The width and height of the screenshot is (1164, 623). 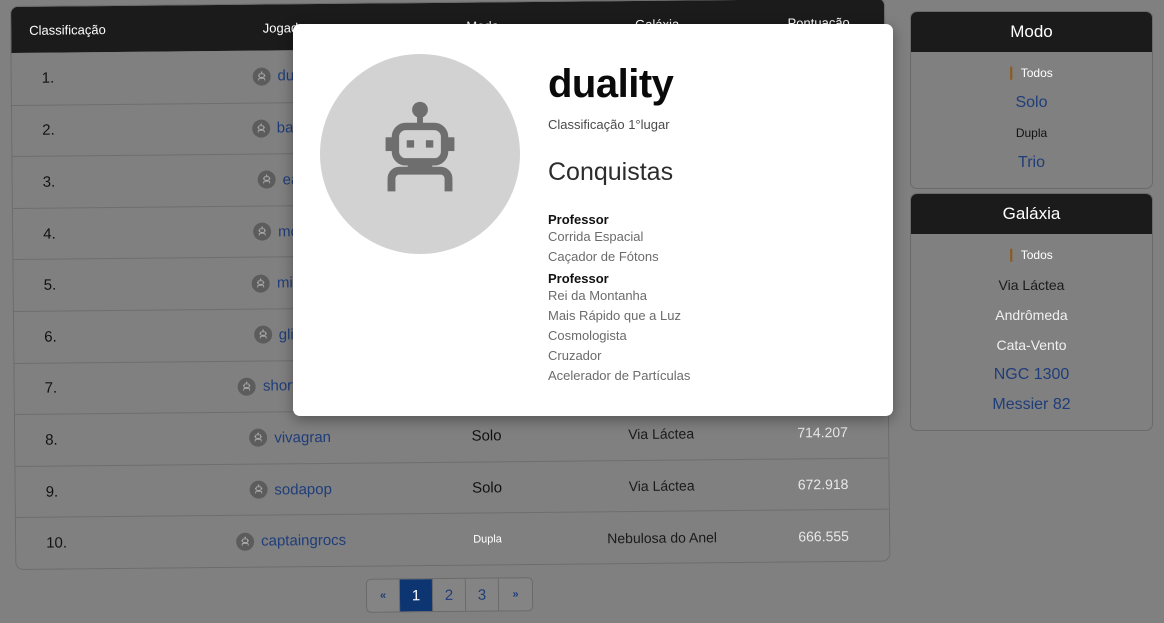 I want to click on pagination: « 1 2 3 », so click(x=449, y=595).